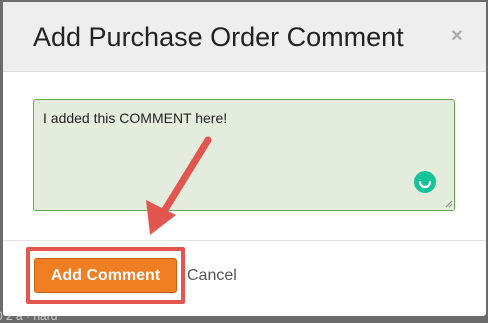 The image size is (488, 323). Describe the element at coordinates (425, 182) in the screenshot. I see `grammar-assistant-icon` at that location.